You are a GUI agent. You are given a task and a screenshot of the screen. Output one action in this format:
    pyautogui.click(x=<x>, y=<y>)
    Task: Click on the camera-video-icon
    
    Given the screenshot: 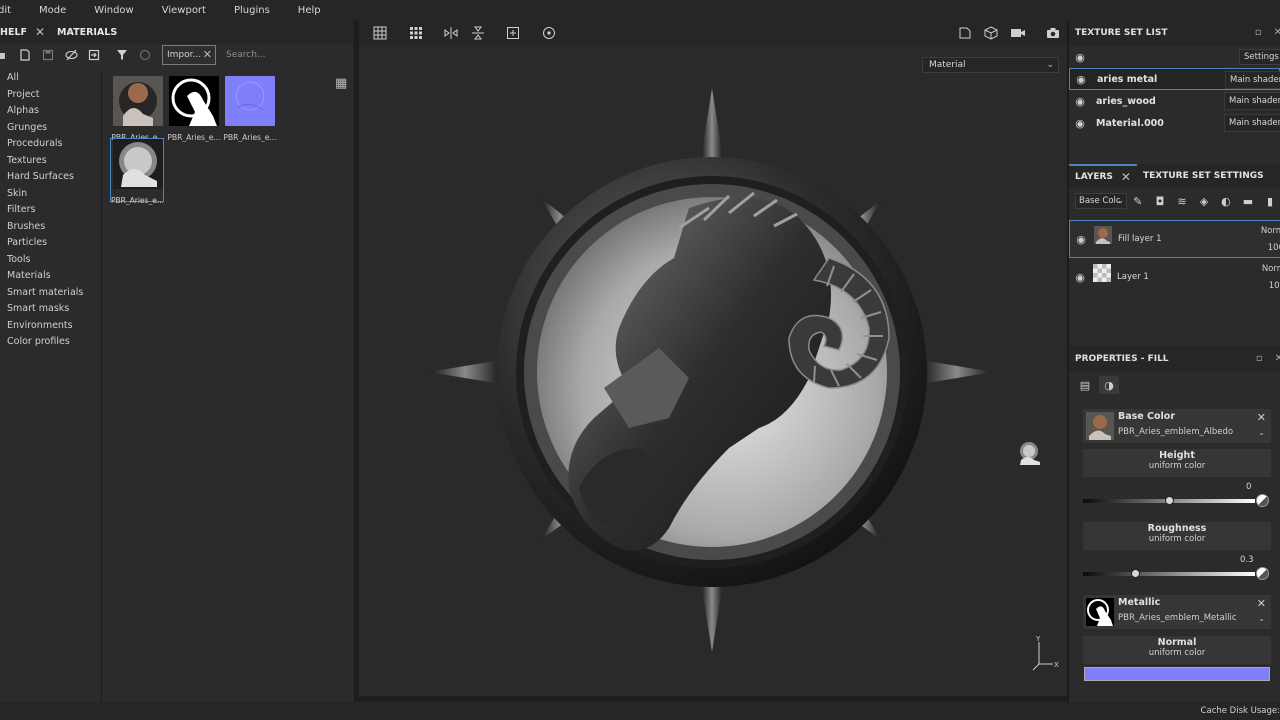 What is the action you would take?
    pyautogui.click(x=1018, y=33)
    